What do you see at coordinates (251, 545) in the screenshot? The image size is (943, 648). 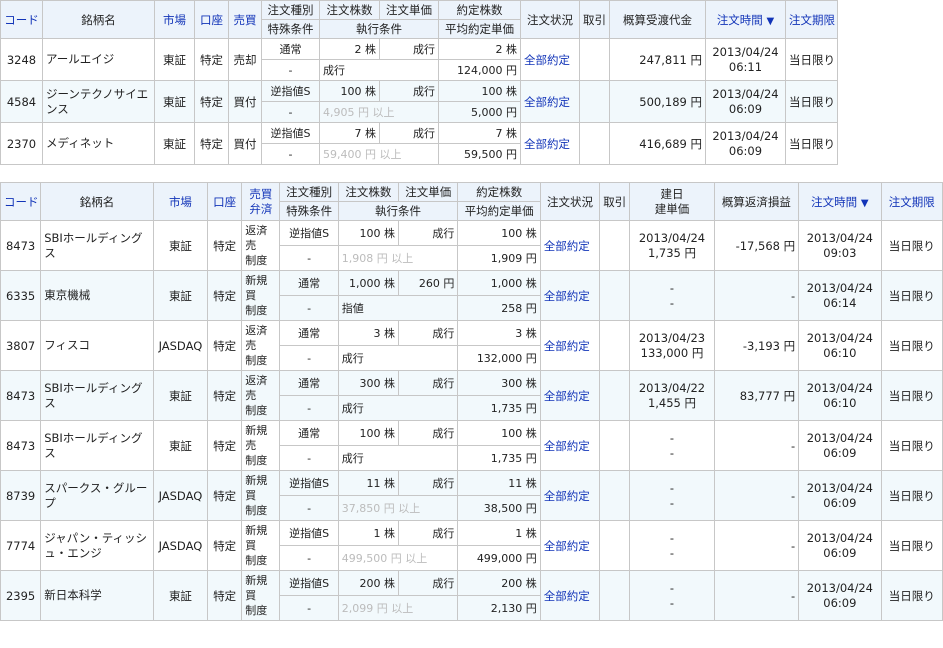 I see `trade-part: 買` at bounding box center [251, 545].